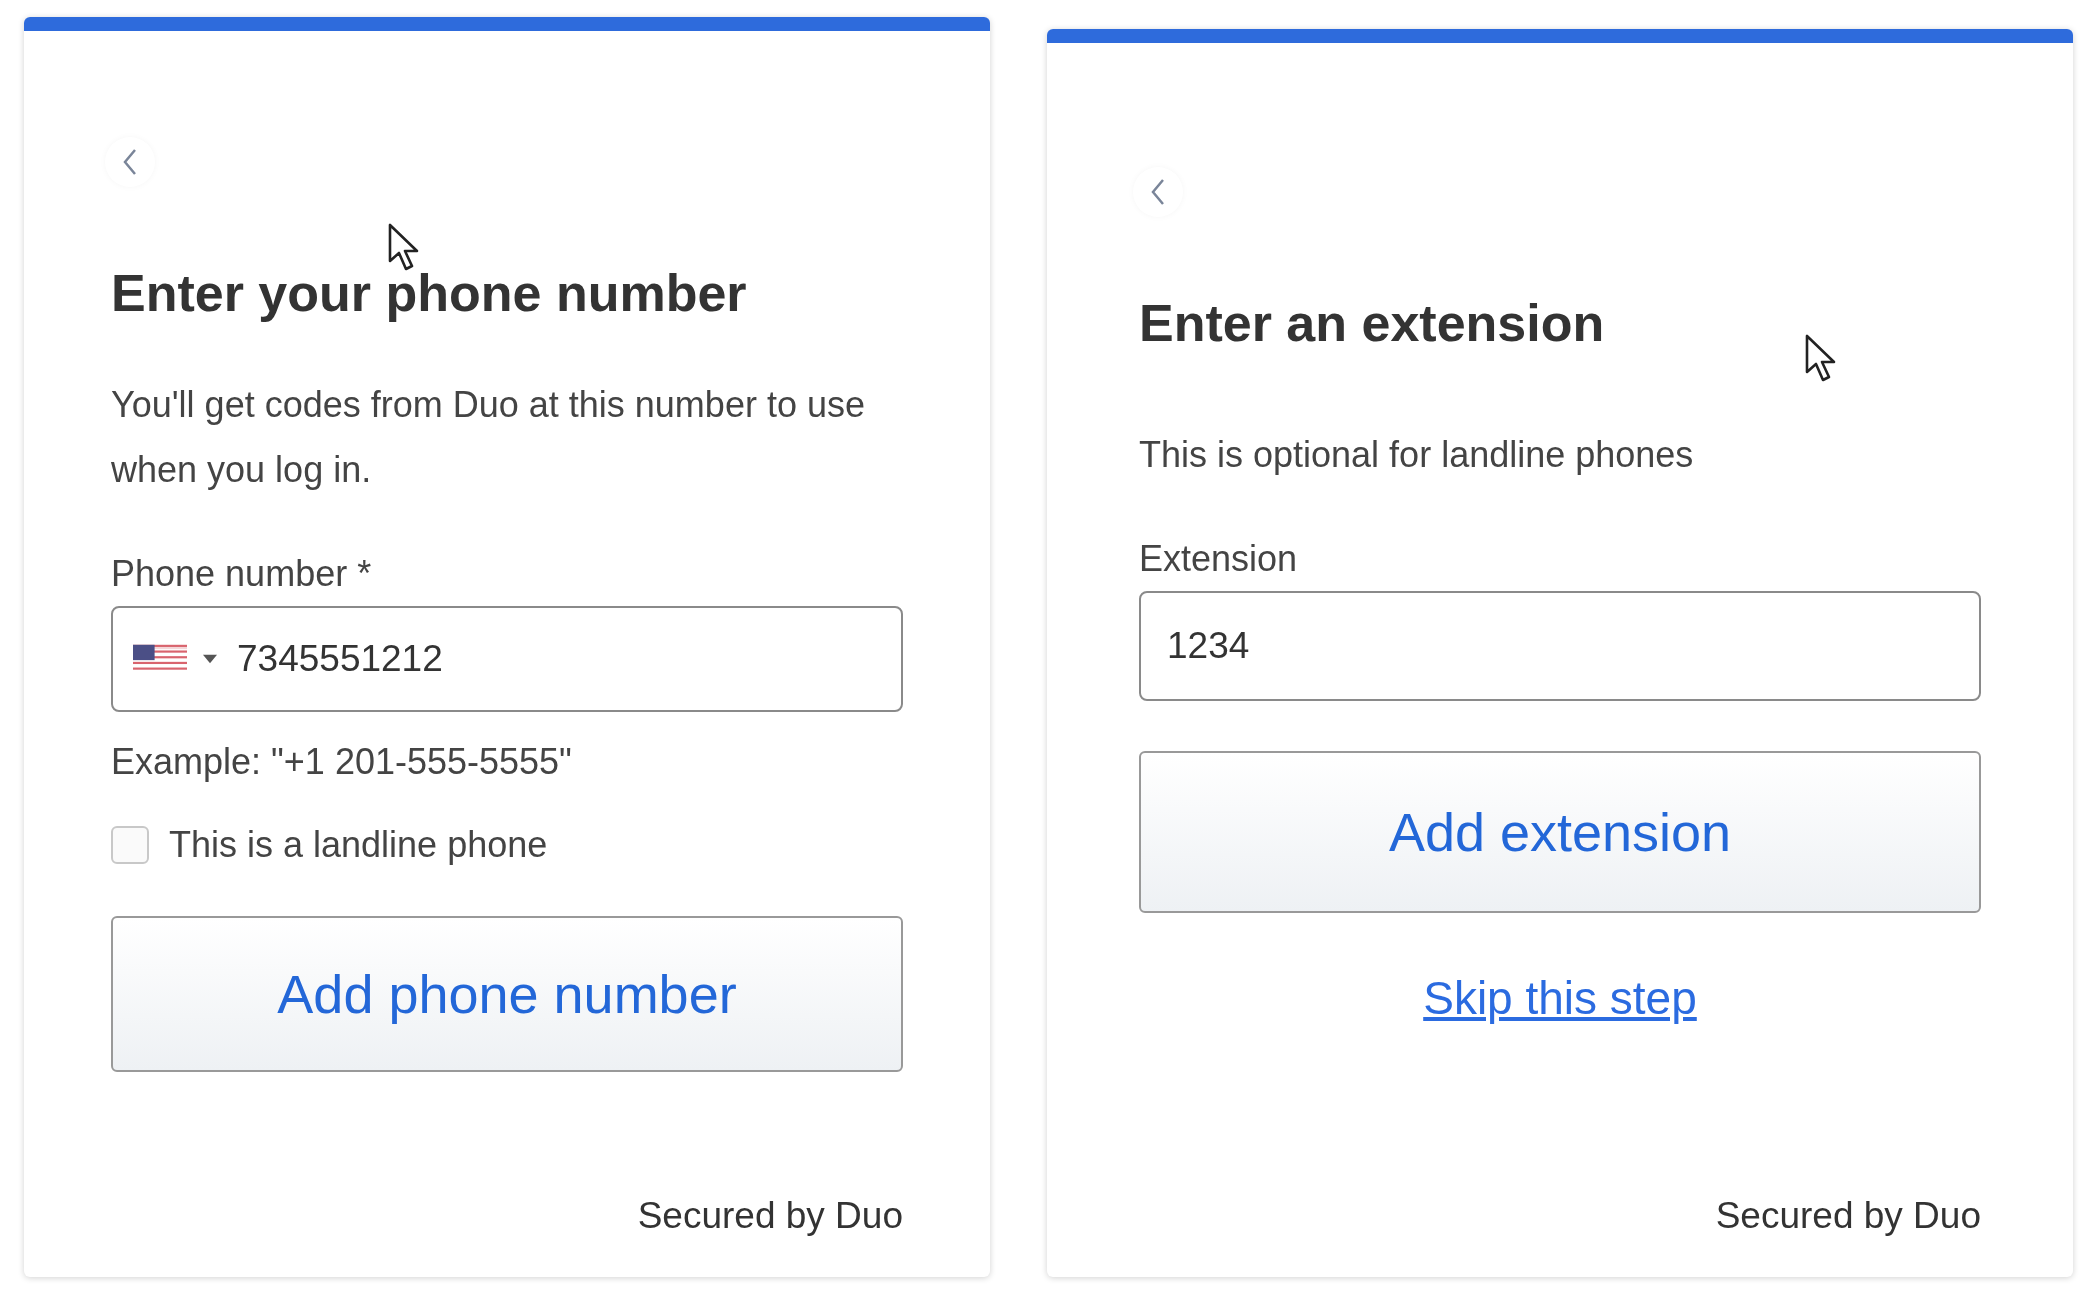  Describe the element at coordinates (358, 845) in the screenshot. I see `checkbox-label: This is a landline phone` at that location.